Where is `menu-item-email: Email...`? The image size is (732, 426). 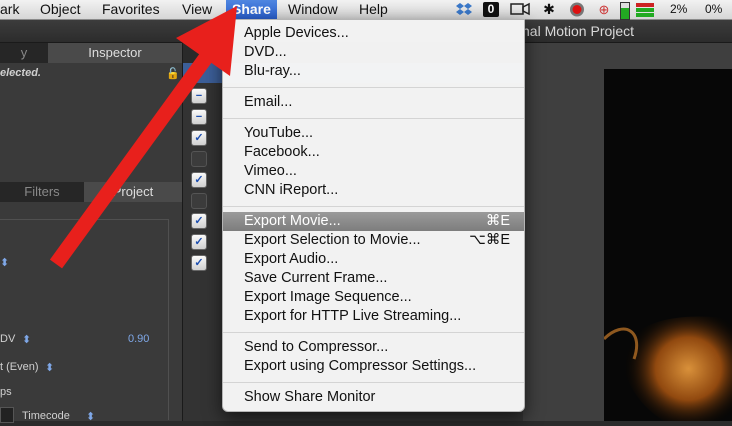 menu-item-email: Email... is located at coordinates (373, 102).